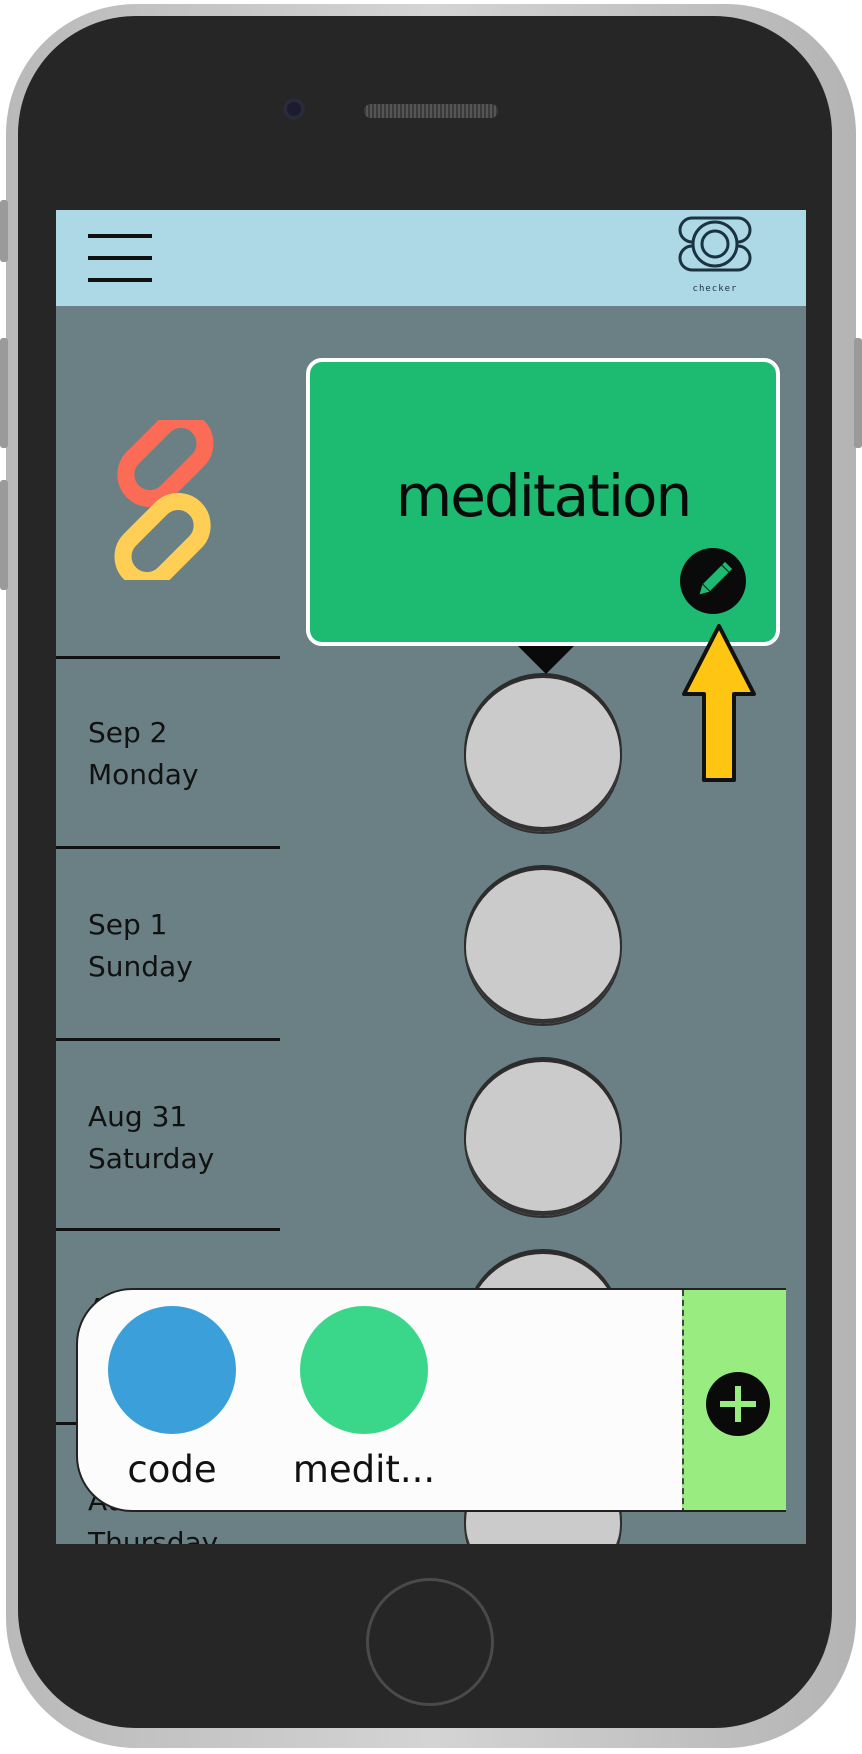 The image size is (862, 1754). Describe the element at coordinates (4, 231) in the screenshot. I see `mute-switch` at that location.